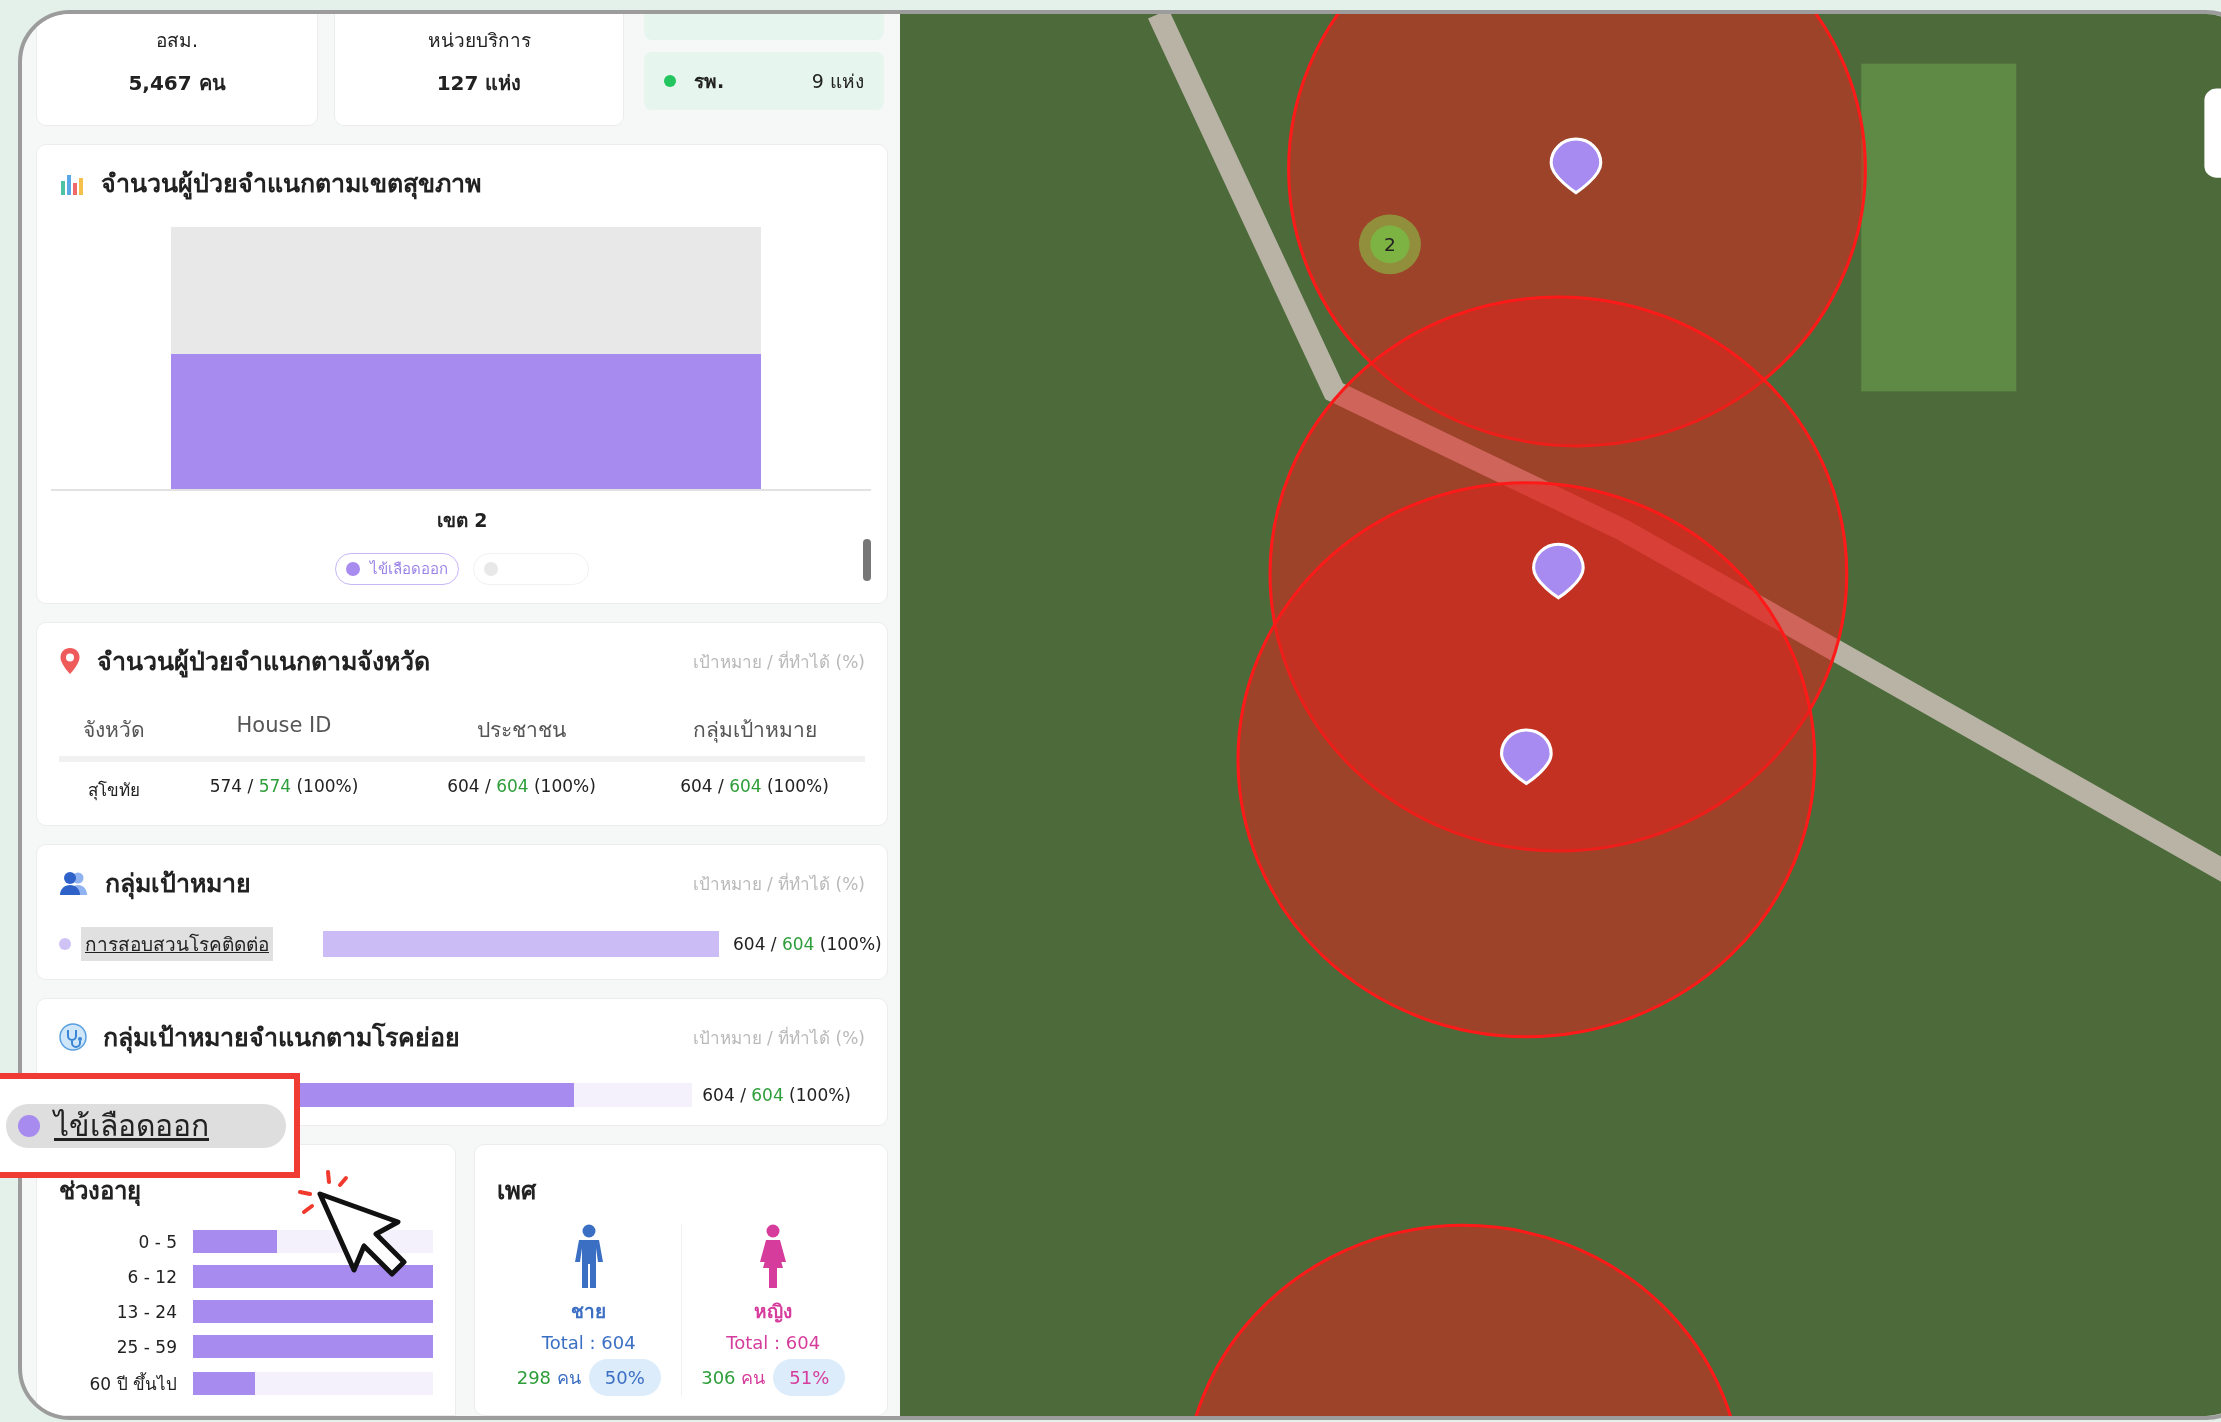 This screenshot has height=1422, width=2221. What do you see at coordinates (178, 885) in the screenshot?
I see `card-title: กลุ่มเป้าหมาย` at bounding box center [178, 885].